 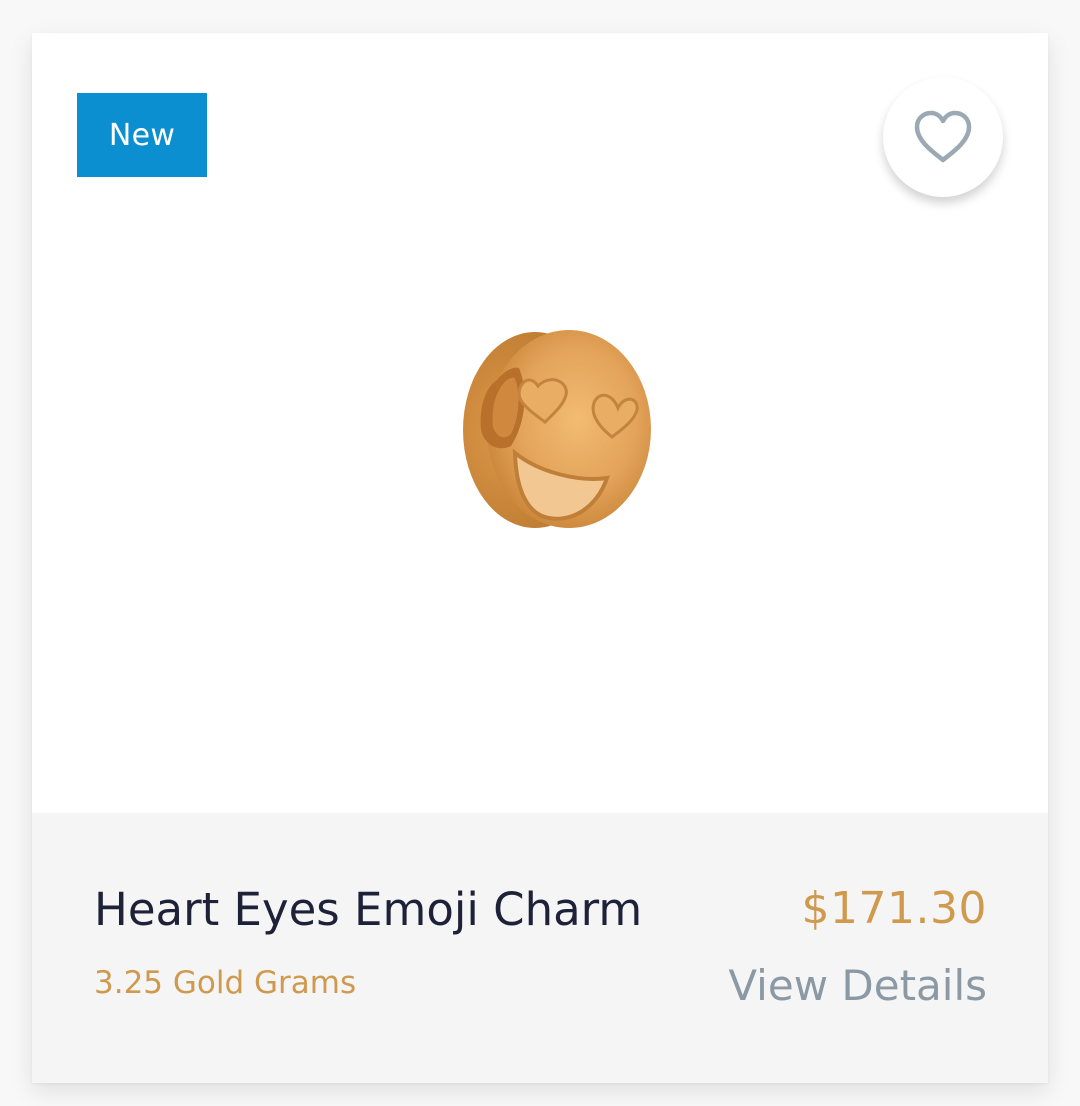 I want to click on favorite-button, so click(x=943, y=137).